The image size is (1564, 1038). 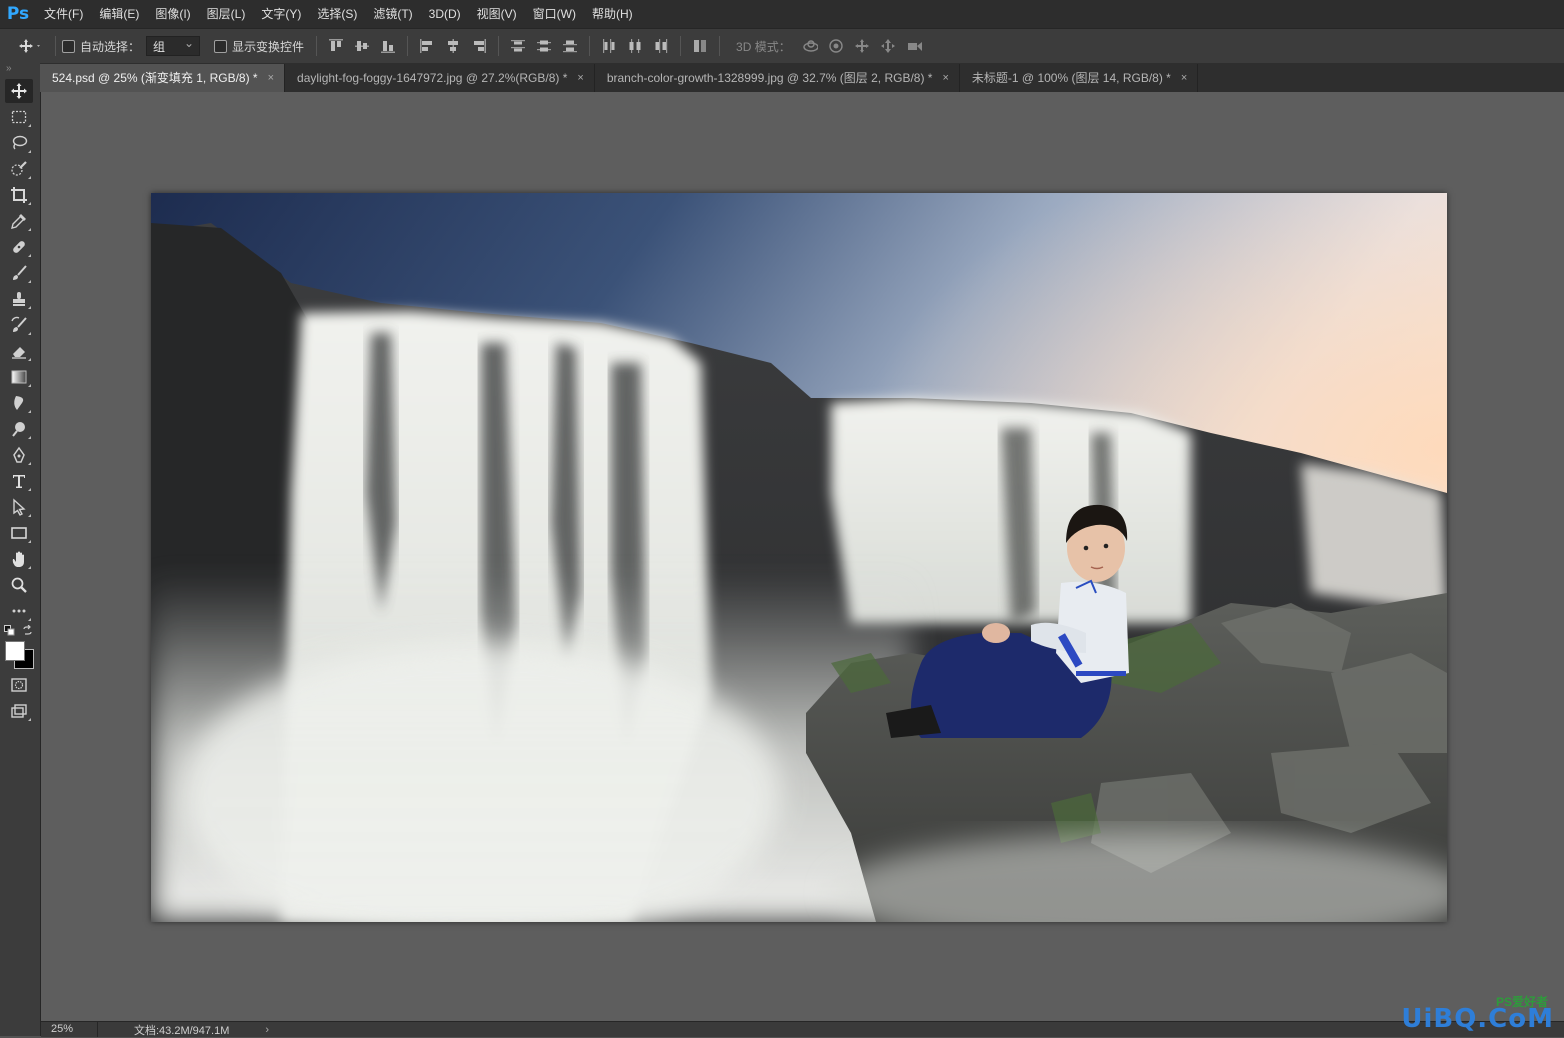 I want to click on quick-mask-icon, so click(x=19, y=685).